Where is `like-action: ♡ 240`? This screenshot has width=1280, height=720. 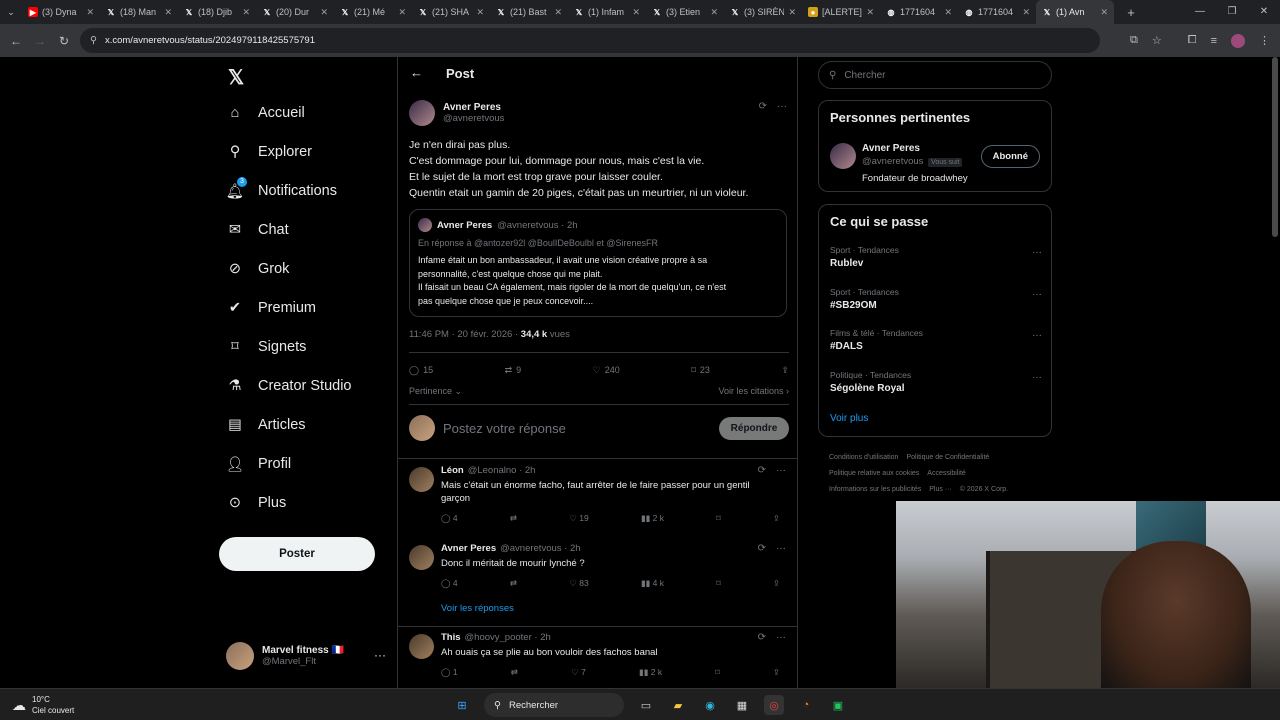 like-action: ♡ 240 is located at coordinates (606, 370).